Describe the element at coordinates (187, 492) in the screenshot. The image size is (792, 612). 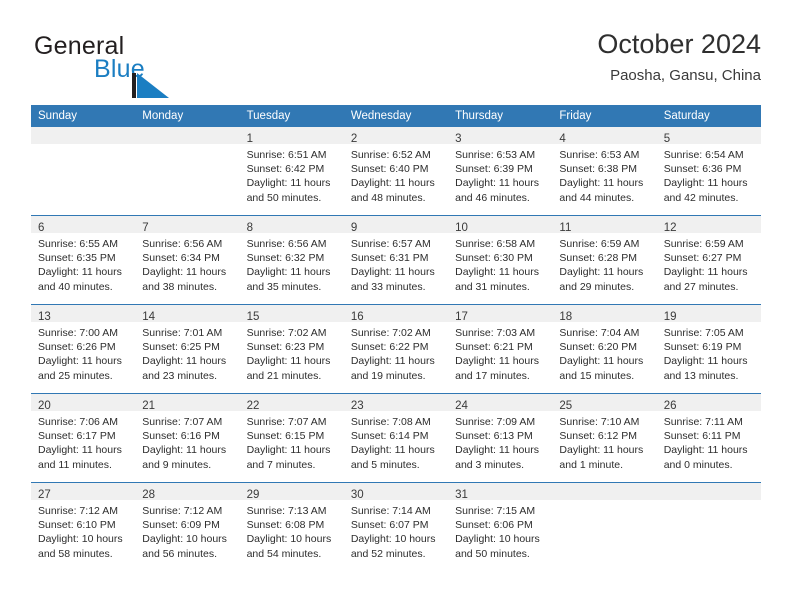
I see `day-number-band: 28` at that location.